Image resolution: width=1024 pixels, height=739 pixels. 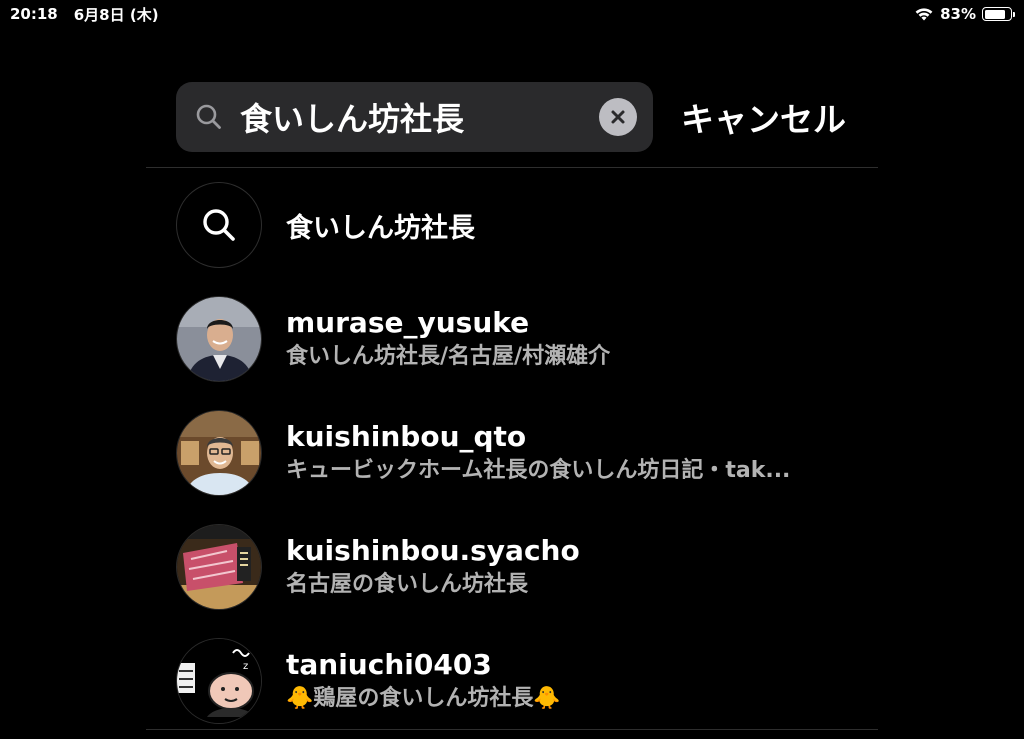 I want to click on portrait-man-glasses-icon, so click(x=219, y=453).